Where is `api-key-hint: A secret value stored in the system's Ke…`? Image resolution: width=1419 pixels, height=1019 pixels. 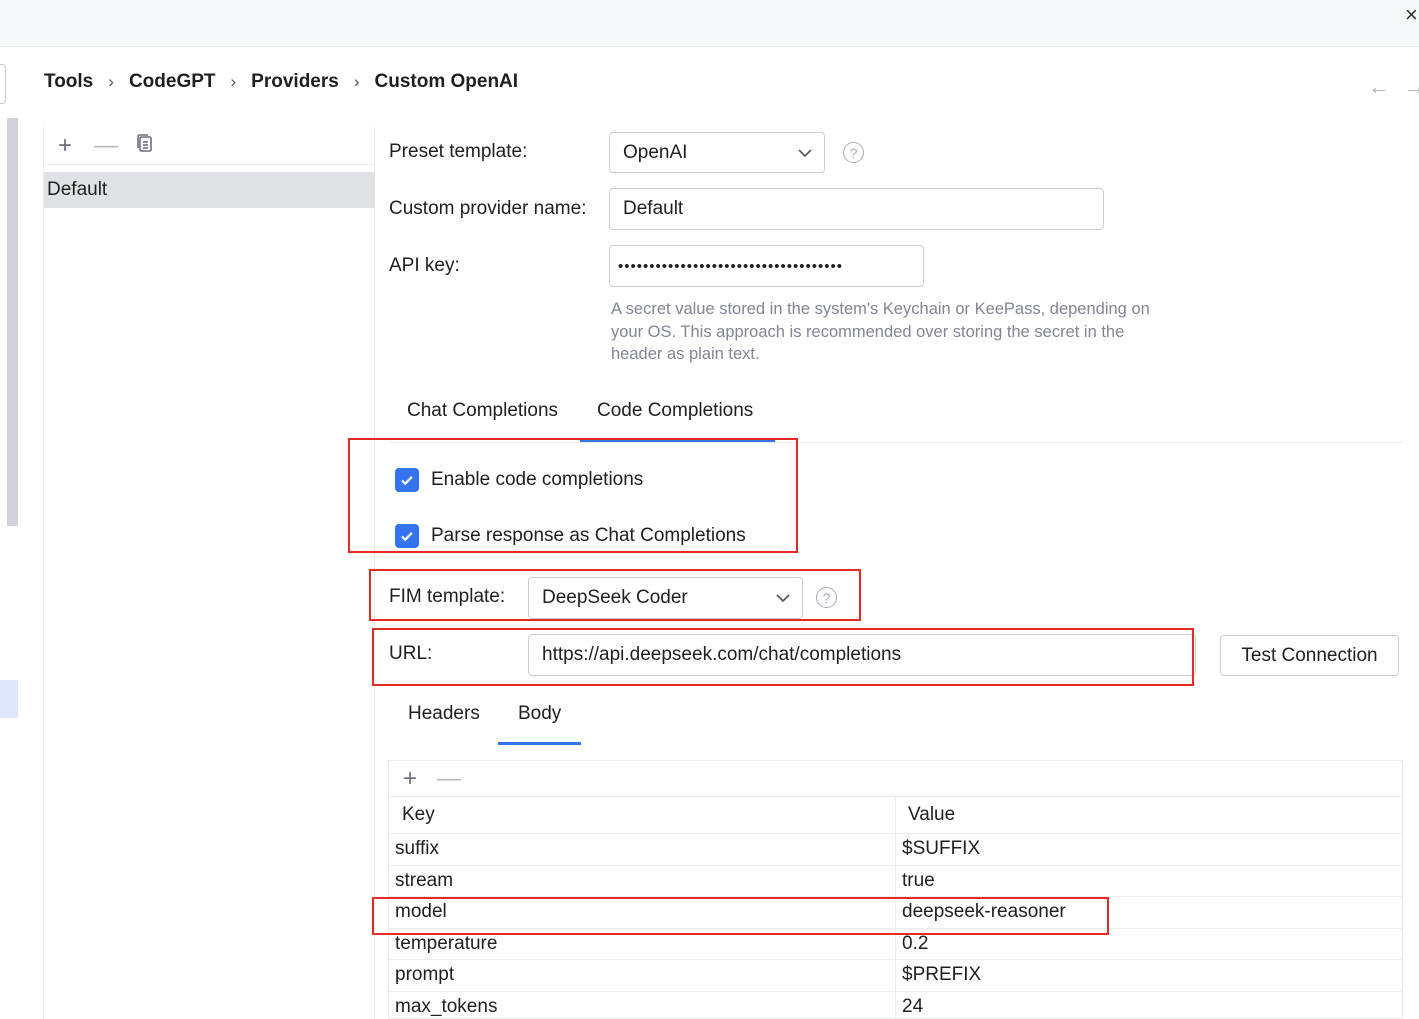
api-key-hint: A secret value stored in the system's Ke… is located at coordinates (880, 331).